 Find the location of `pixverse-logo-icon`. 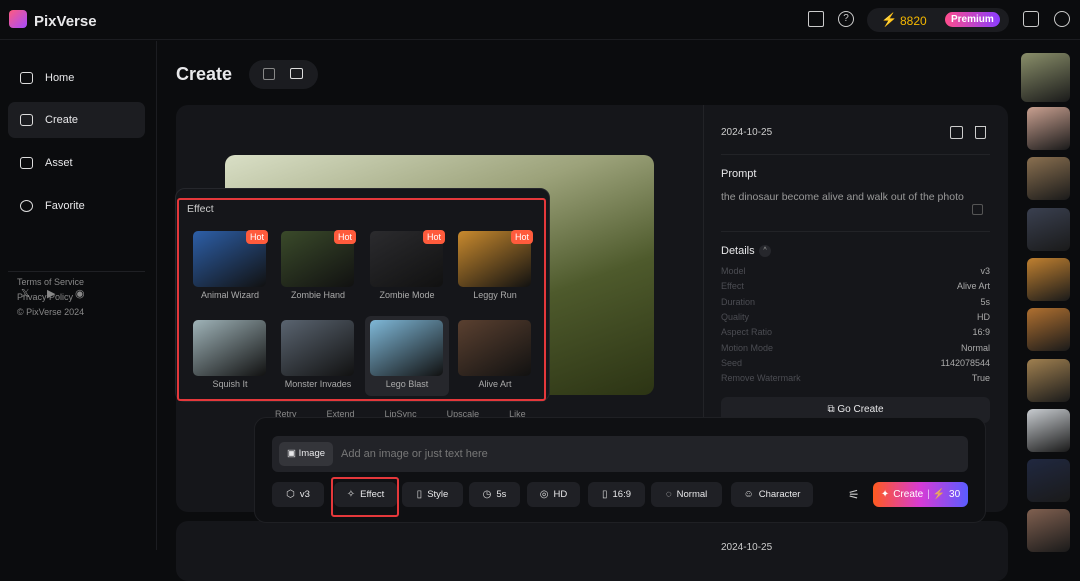

pixverse-logo-icon is located at coordinates (18, 19).